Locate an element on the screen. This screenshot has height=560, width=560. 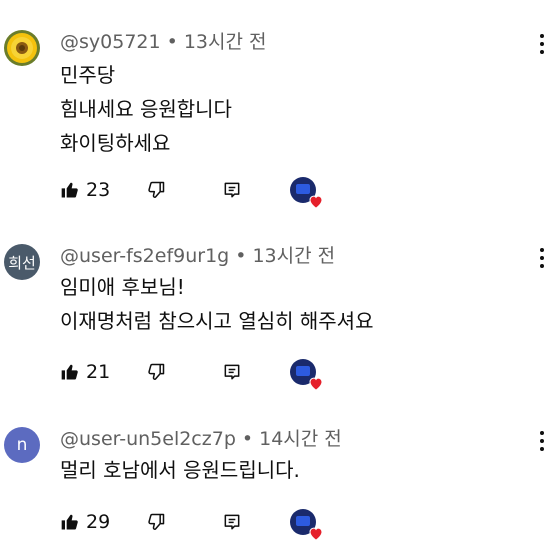
comment-actions: 29 is located at coordinates (300, 524).